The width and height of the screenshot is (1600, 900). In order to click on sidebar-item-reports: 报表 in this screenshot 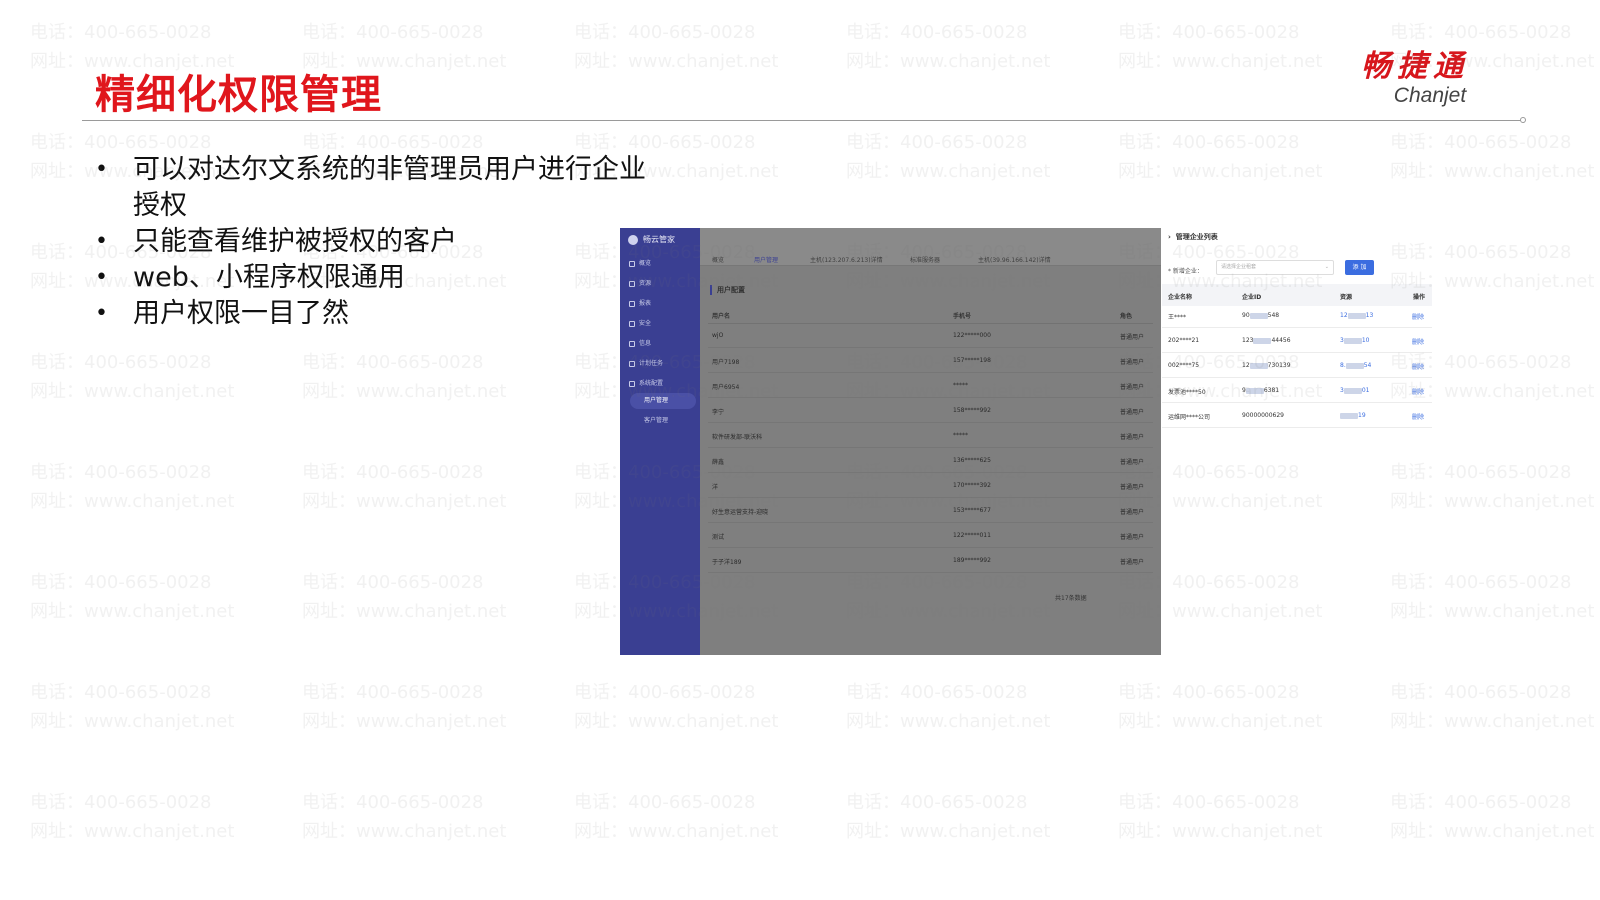, I will do `click(640, 302)`.